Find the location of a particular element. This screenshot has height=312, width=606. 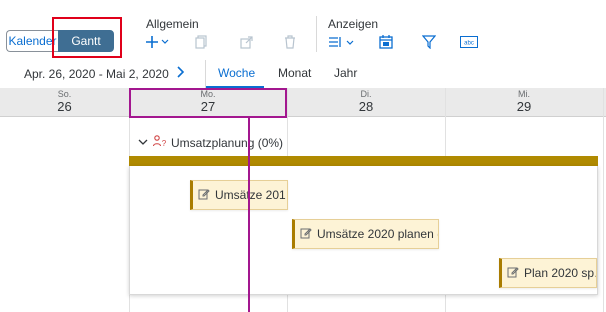

chevron-right-icon is located at coordinates (181, 73).